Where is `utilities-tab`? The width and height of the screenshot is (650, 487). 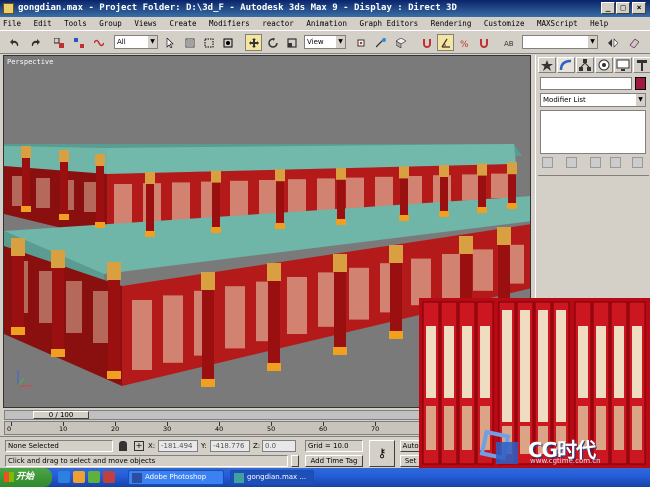 utilities-tab is located at coordinates (641, 65).